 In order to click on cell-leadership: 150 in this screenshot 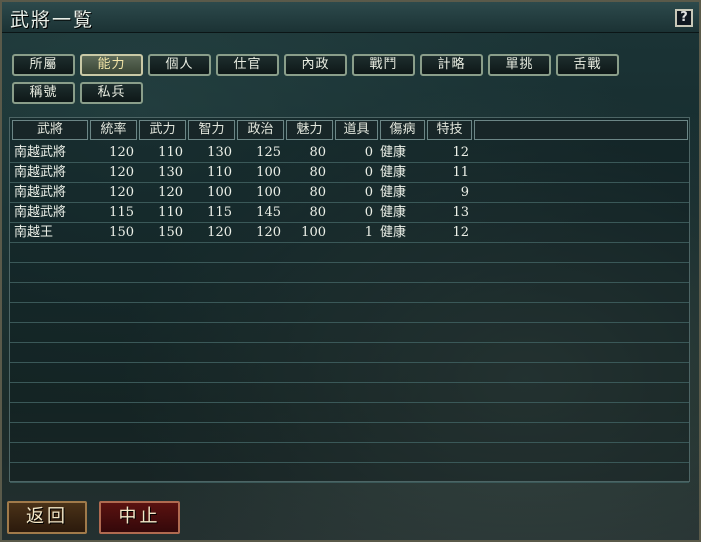, I will do `click(121, 232)`.